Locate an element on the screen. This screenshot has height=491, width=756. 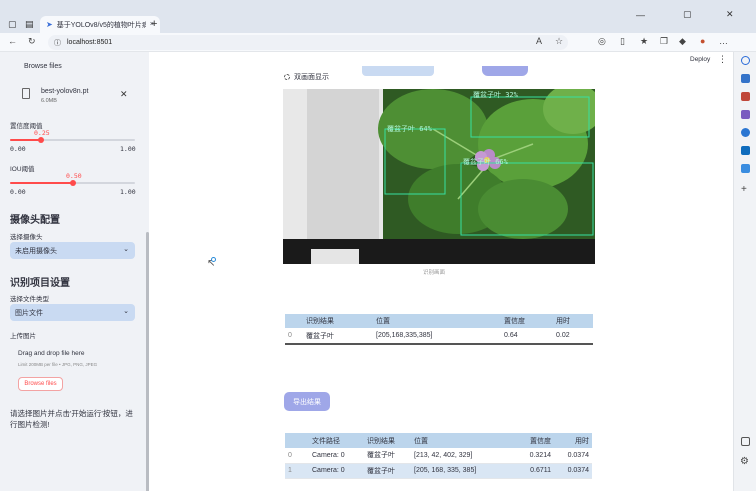
tab-actions-icon: ▤ is located at coordinates (29, 24).